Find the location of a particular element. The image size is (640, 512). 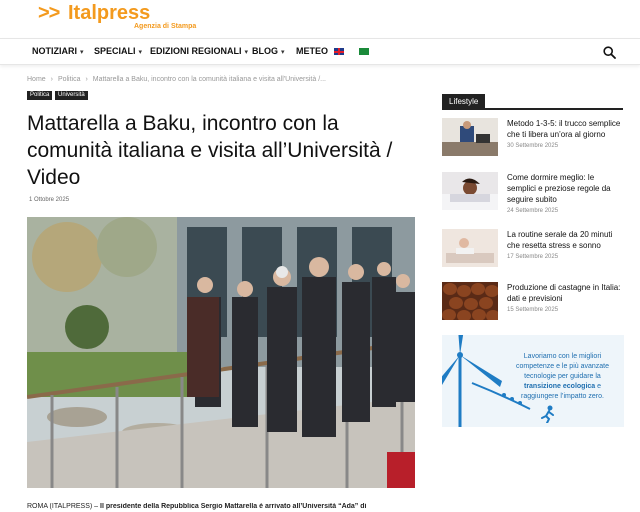

thumbnail-chestnuts-image is located at coordinates (470, 301).